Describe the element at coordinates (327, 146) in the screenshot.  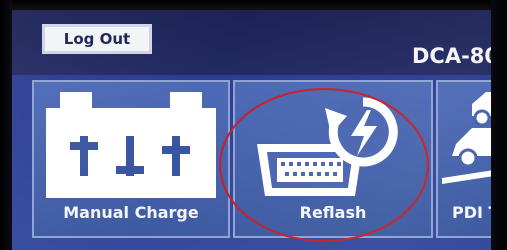
I see `reflash-icon` at that location.